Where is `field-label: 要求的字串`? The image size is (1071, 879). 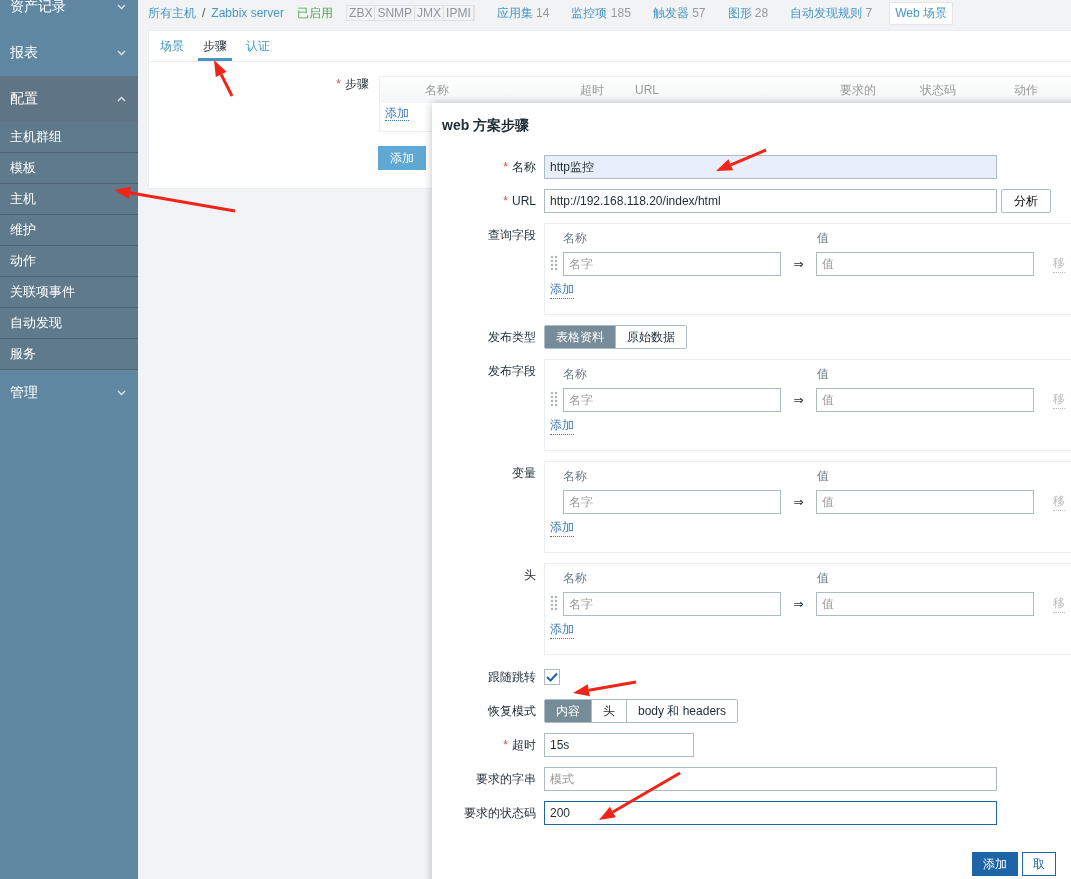 field-label: 要求的字串 is located at coordinates (506, 779).